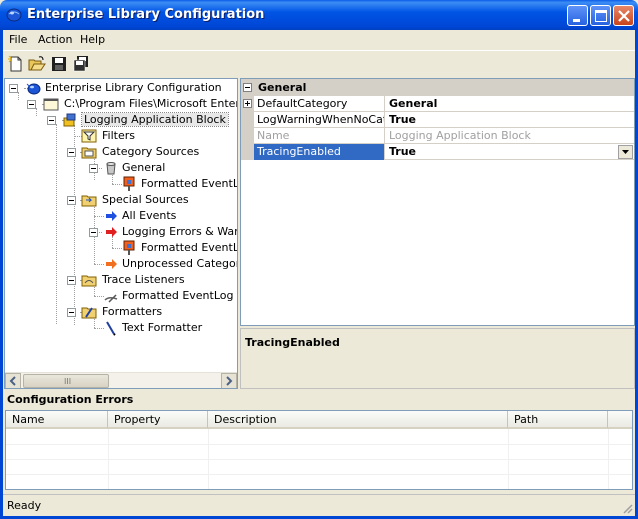 The width and height of the screenshot is (638, 519). Describe the element at coordinates (111, 168) in the screenshot. I see `bucket-icon` at that location.